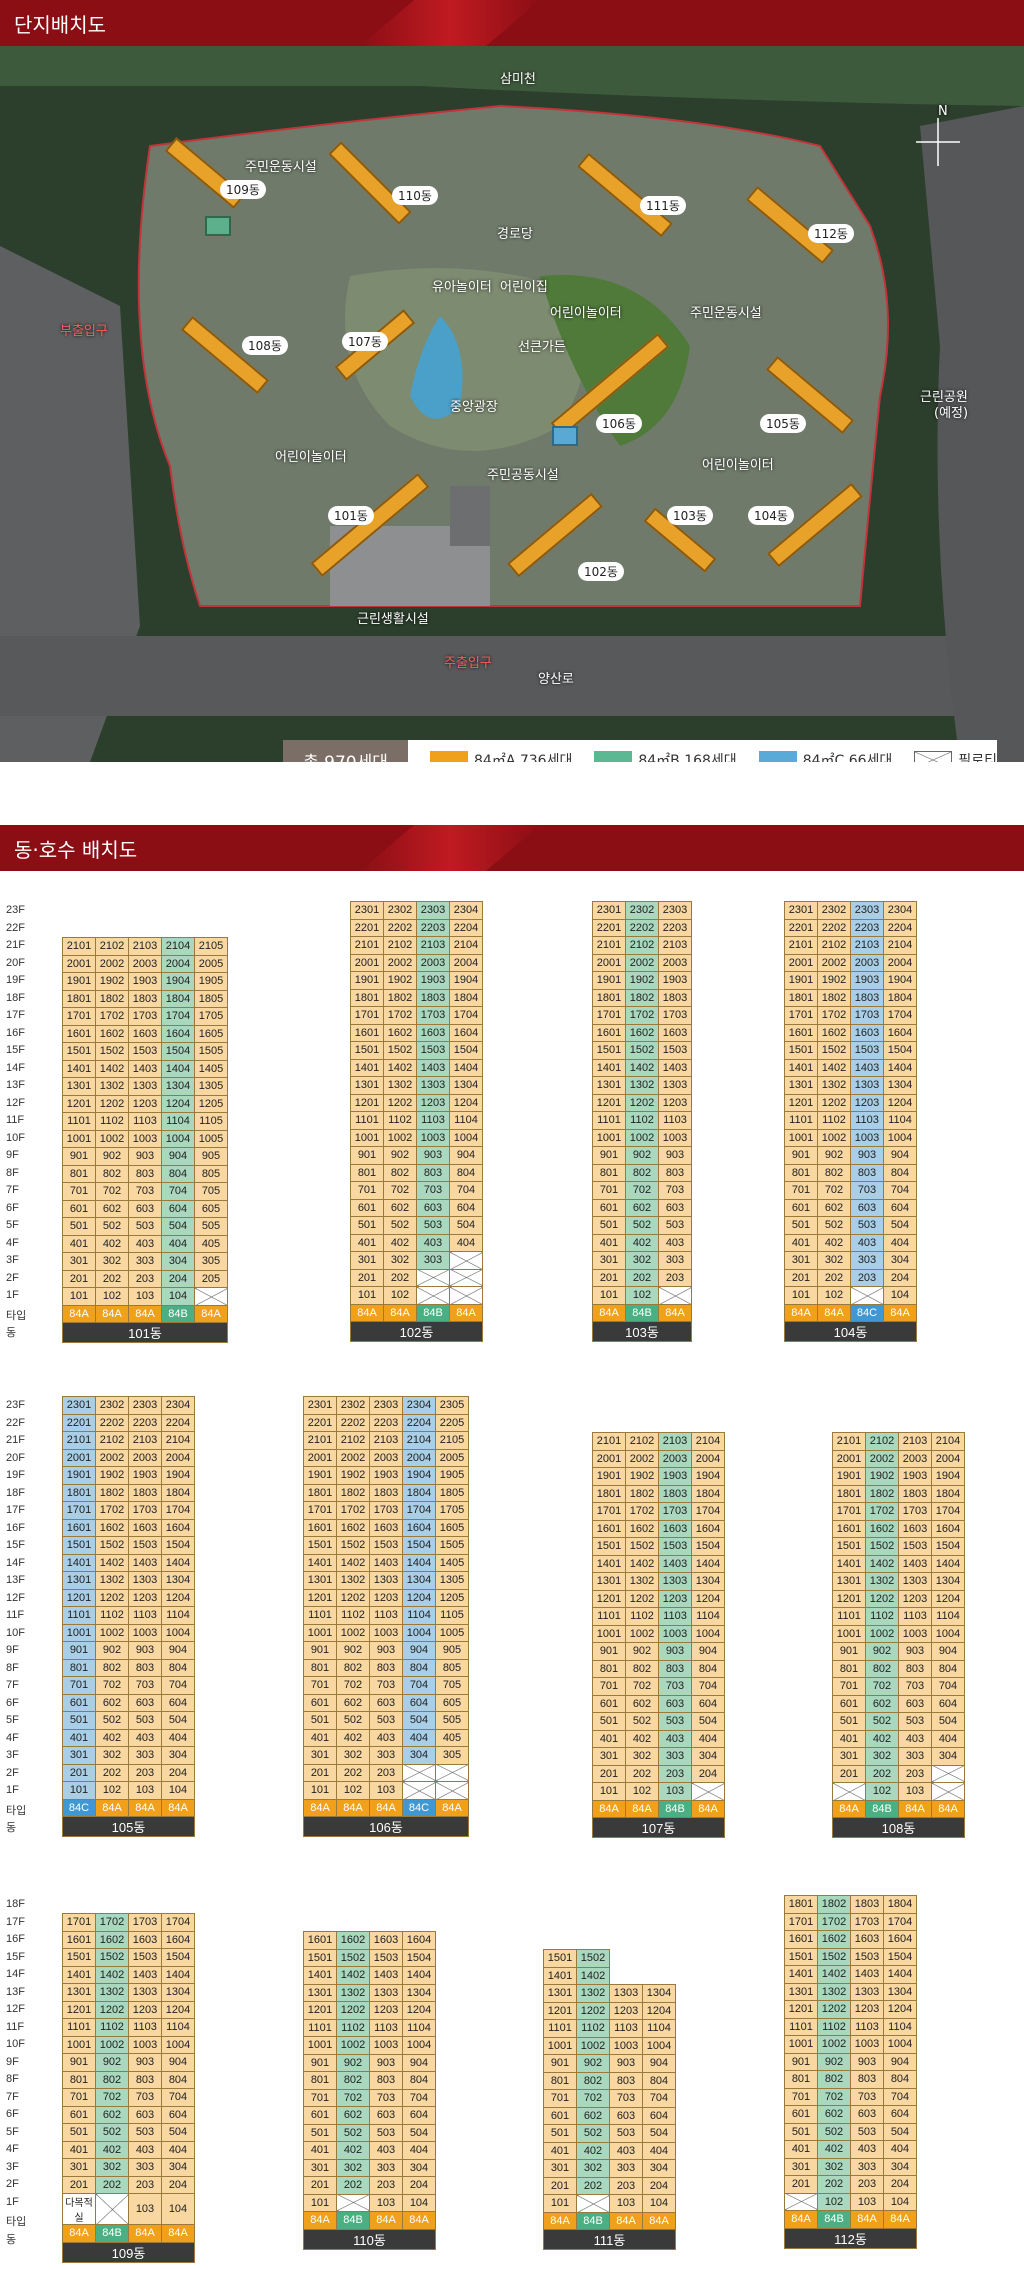 This screenshot has width=1024, height=2270. I want to click on unit-cell: 1703, so click(675, 1015).